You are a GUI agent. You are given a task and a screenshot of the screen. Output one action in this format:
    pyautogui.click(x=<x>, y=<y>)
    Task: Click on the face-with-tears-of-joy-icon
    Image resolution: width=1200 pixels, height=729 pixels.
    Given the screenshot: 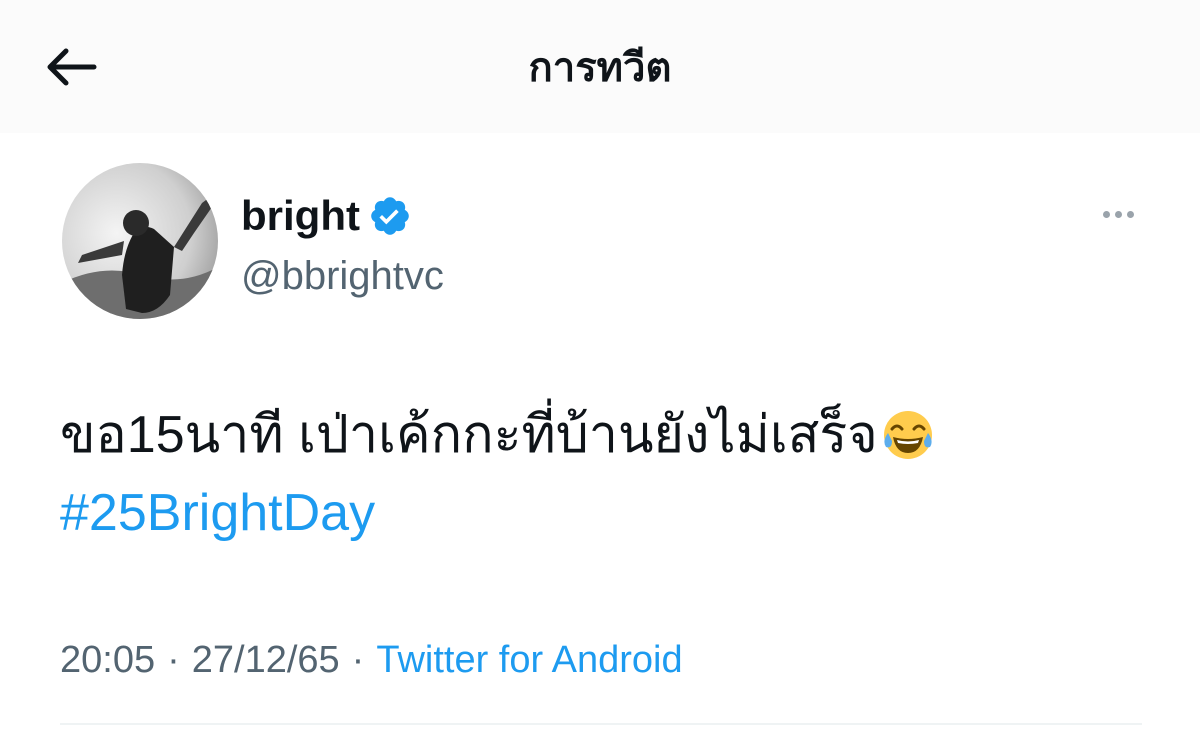 What is the action you would take?
    pyautogui.click(x=907, y=435)
    